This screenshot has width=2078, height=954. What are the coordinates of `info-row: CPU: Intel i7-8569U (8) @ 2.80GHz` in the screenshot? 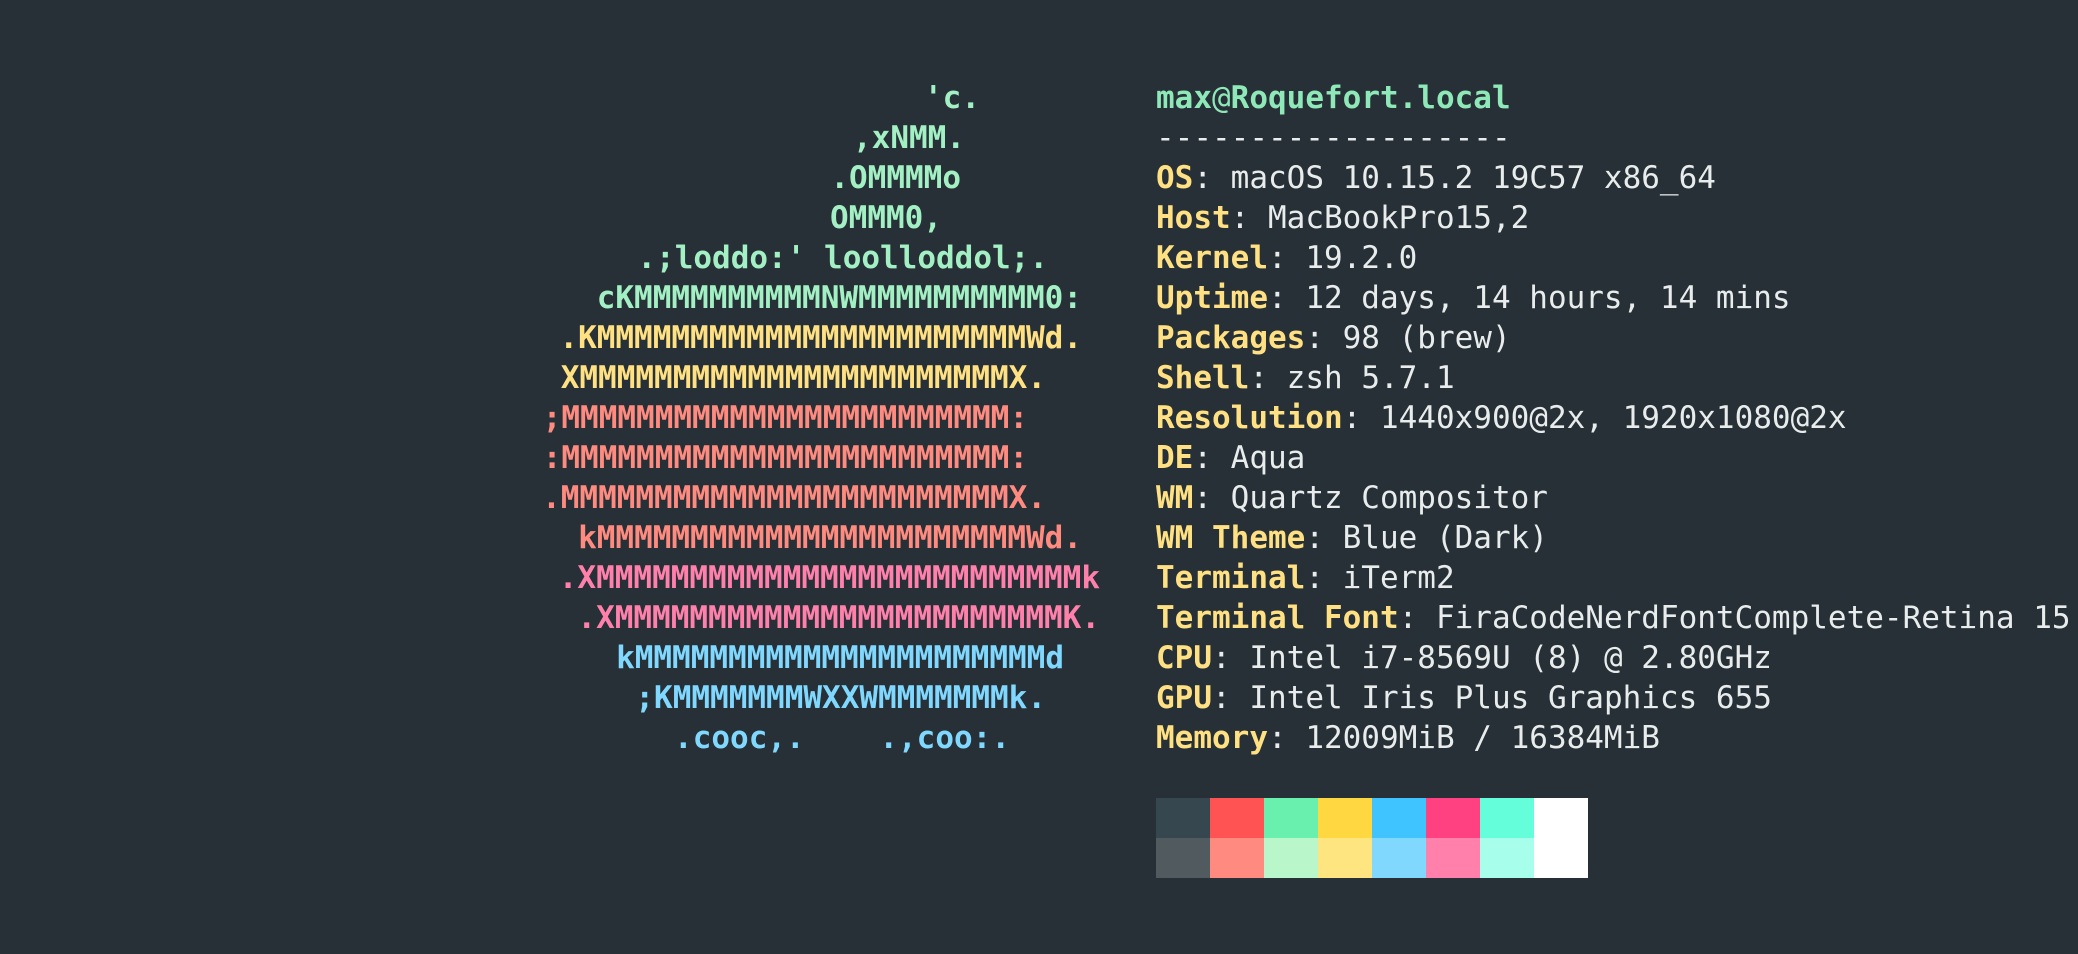 It's located at (1606, 658).